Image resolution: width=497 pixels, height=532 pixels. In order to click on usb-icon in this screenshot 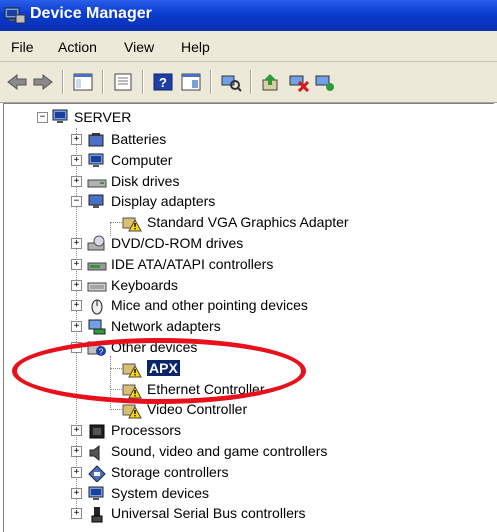, I will do `click(97, 515)`.